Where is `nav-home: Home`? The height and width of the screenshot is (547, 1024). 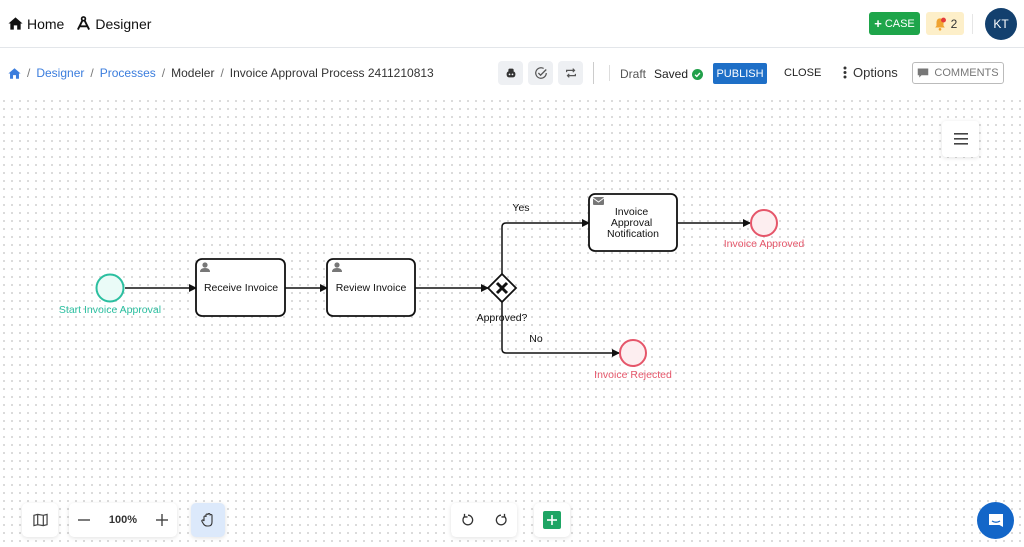 nav-home: Home is located at coordinates (36, 24).